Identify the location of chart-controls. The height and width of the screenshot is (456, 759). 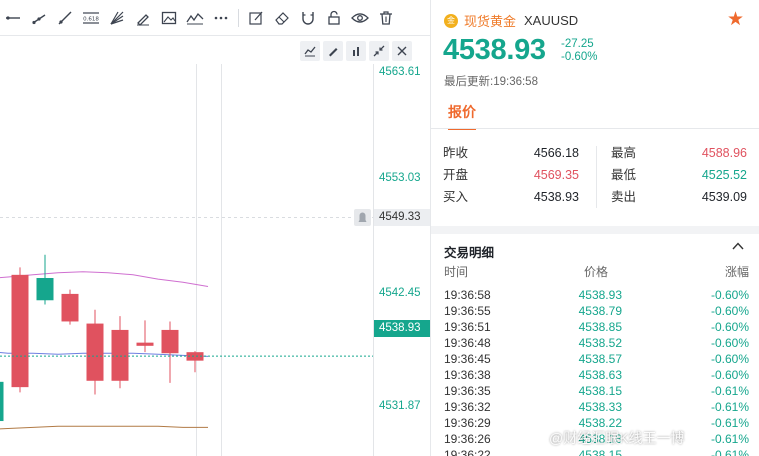
(356, 51).